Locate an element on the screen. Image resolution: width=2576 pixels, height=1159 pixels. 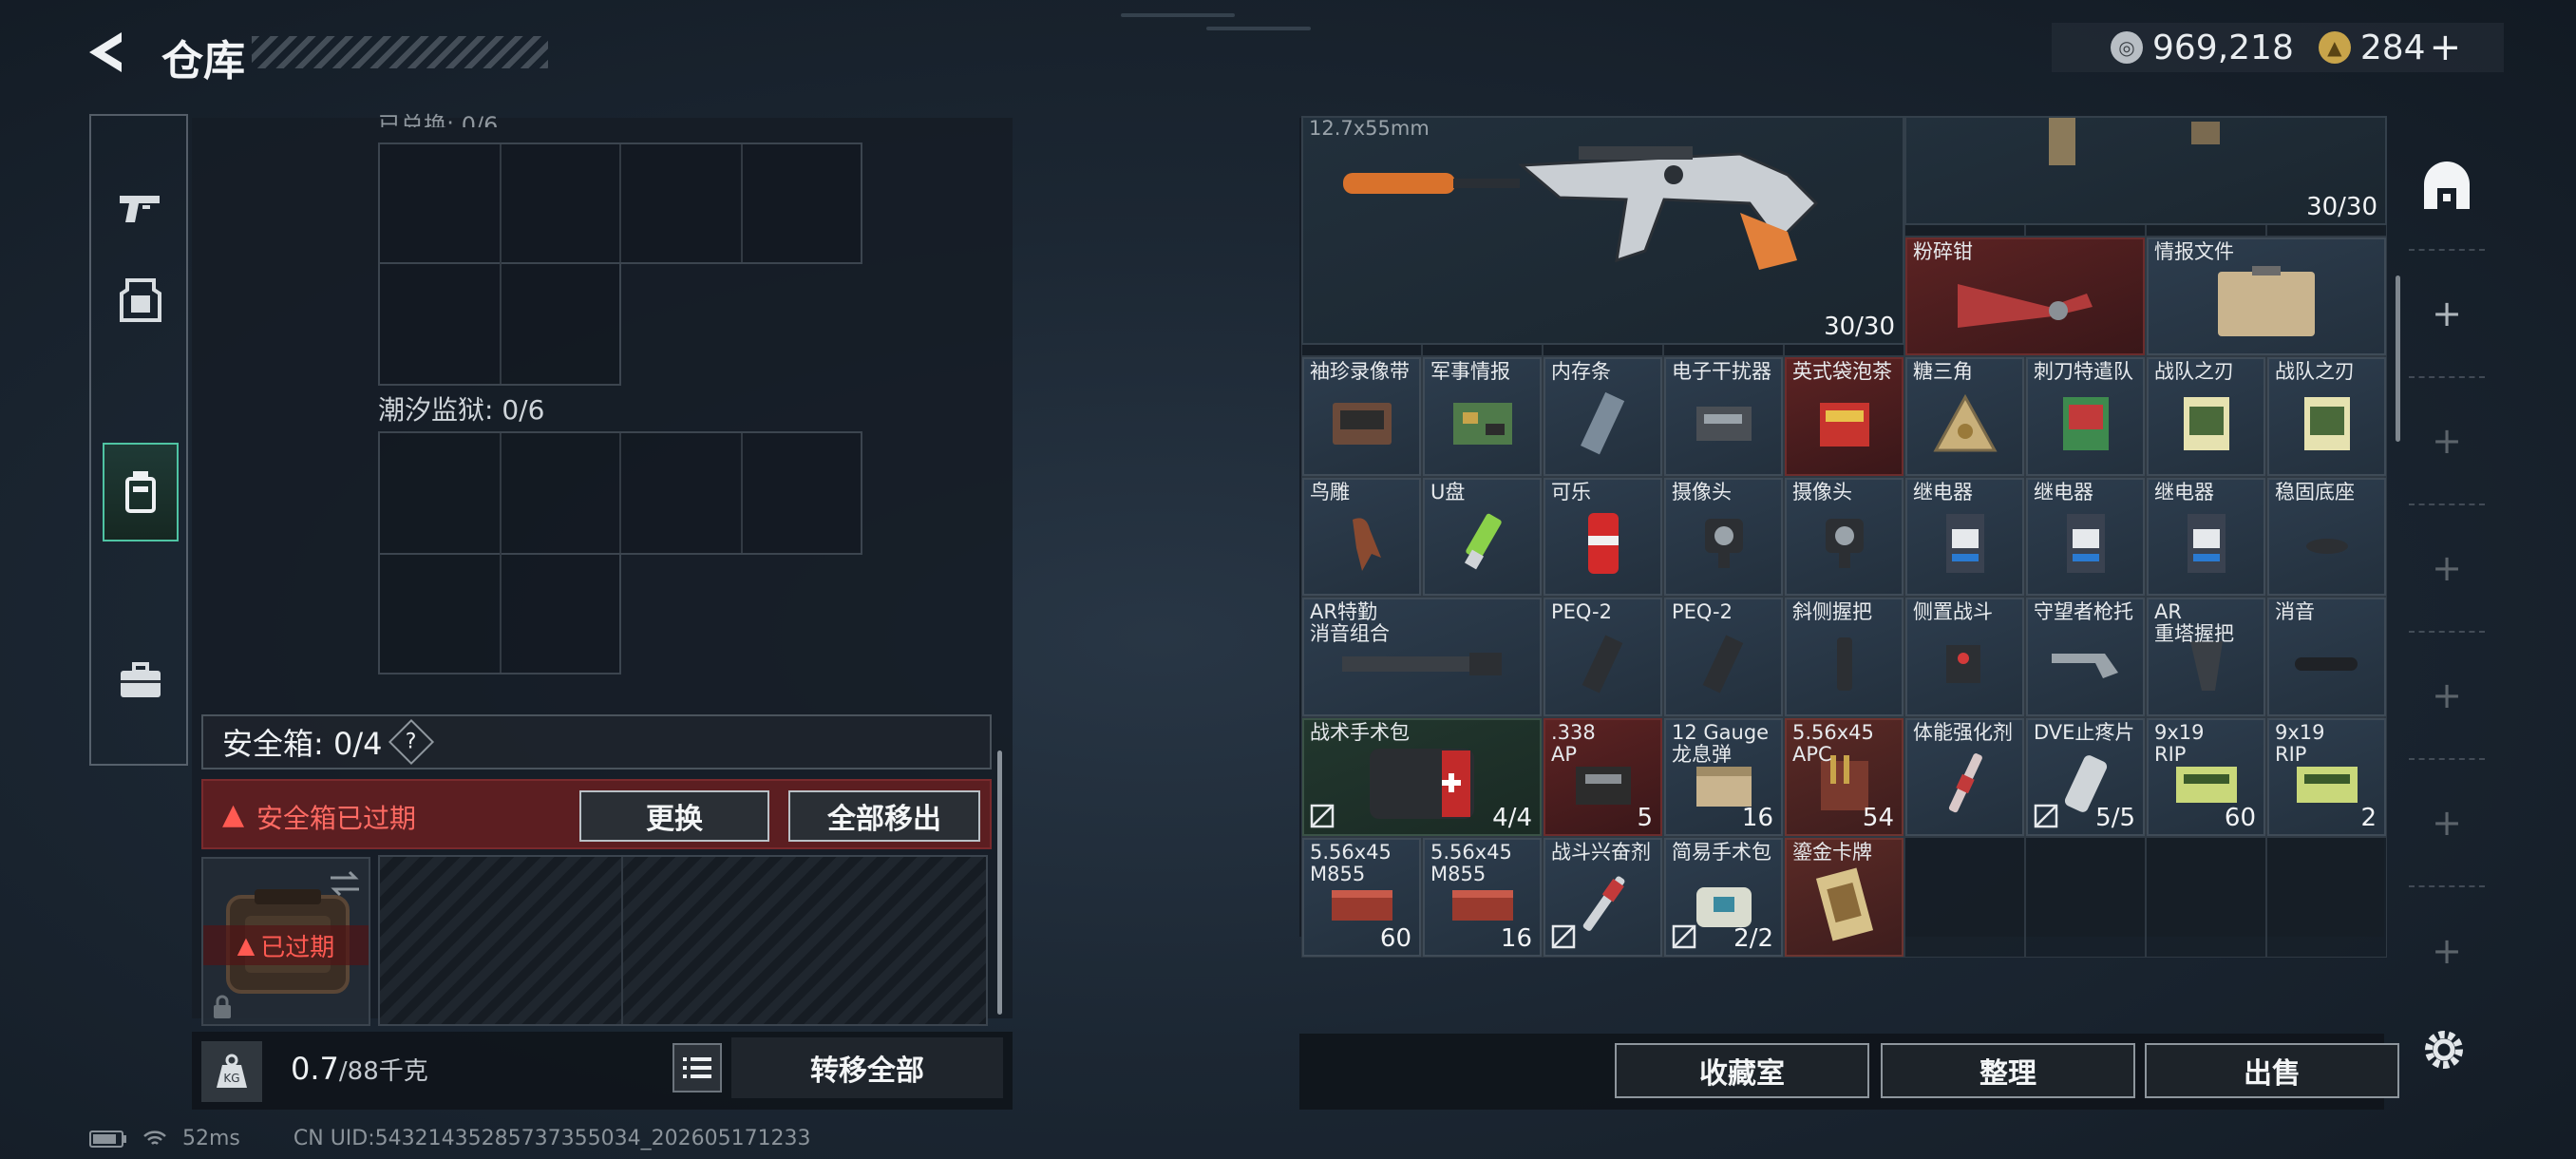
transfer-all-button: 转移全部 is located at coordinates (867, 1067).